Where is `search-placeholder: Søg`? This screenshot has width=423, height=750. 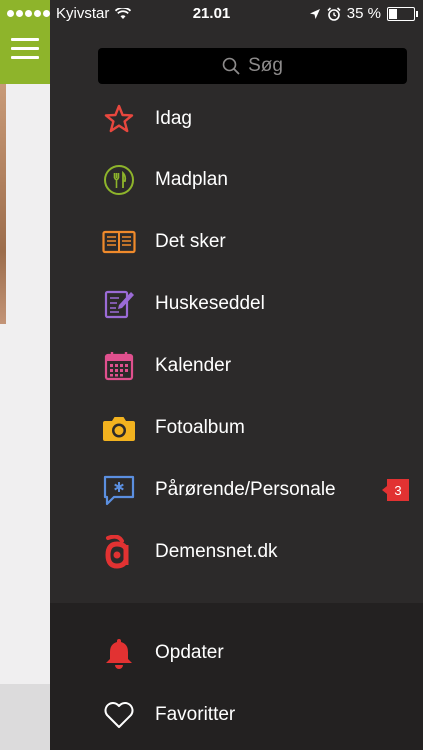
search-placeholder: Søg is located at coordinates (265, 65).